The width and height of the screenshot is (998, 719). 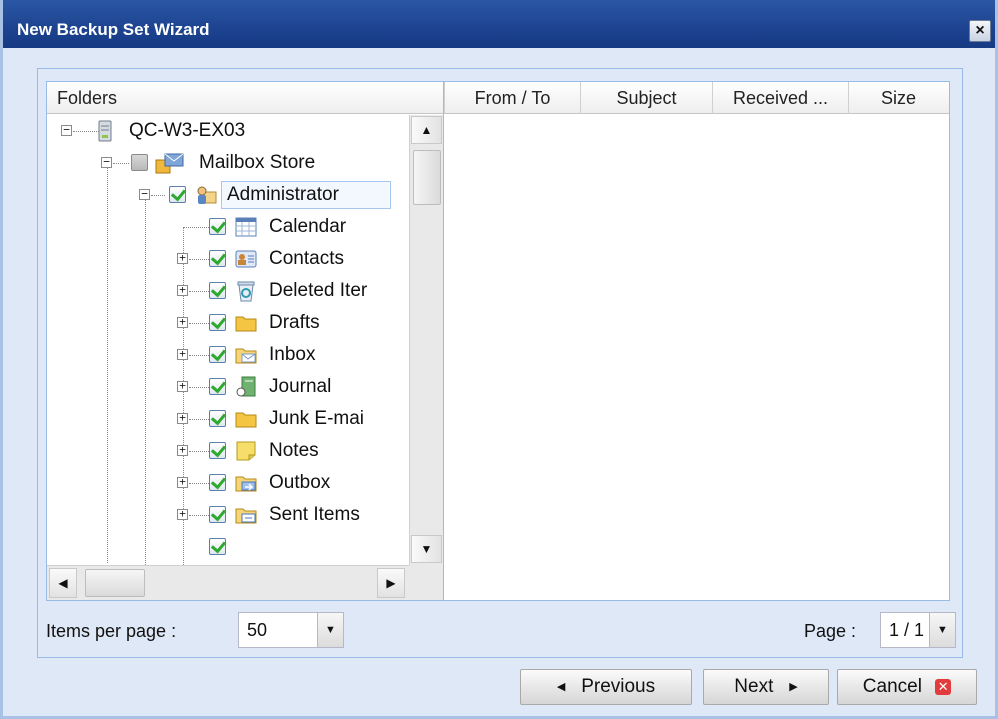 I want to click on column-subject: Subject, so click(x=646, y=98).